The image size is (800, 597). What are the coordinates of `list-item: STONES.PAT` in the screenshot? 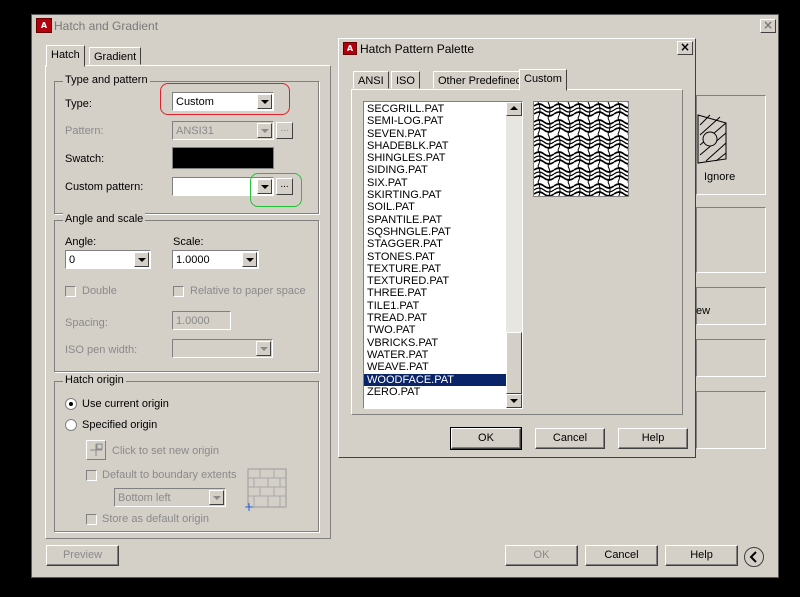 It's located at (435, 257).